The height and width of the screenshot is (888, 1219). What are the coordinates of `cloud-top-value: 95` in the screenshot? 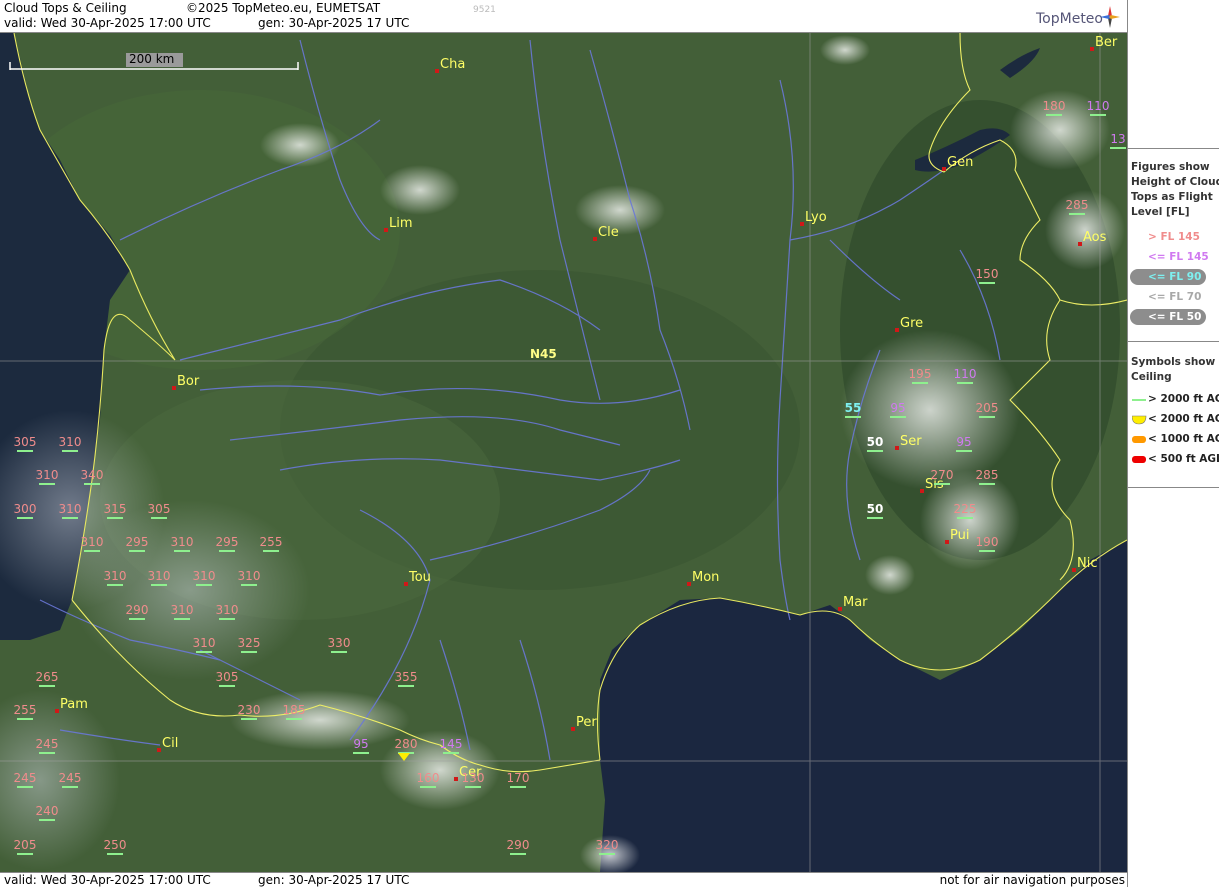 It's located at (897, 408).